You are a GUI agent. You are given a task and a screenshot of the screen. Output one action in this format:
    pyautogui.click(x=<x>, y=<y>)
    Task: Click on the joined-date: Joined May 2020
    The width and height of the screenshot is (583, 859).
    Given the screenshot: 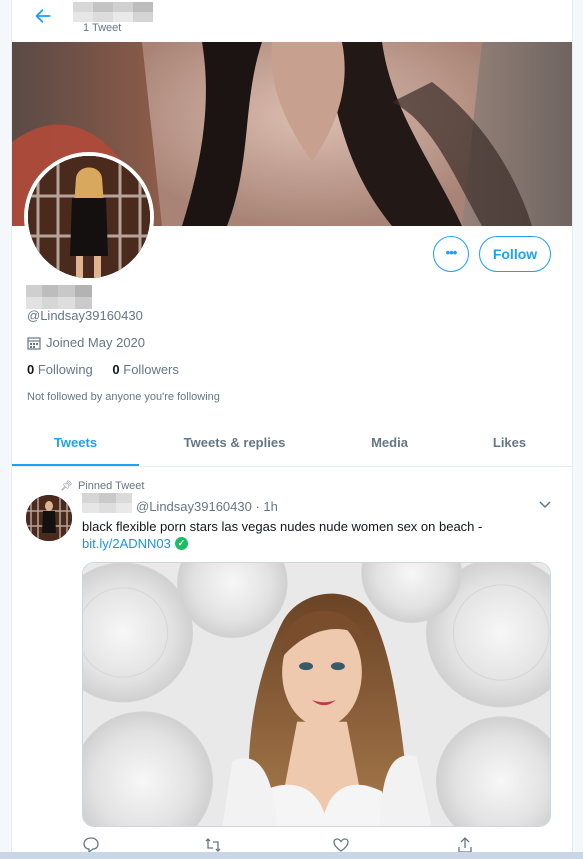 What is the action you would take?
    pyautogui.click(x=86, y=342)
    